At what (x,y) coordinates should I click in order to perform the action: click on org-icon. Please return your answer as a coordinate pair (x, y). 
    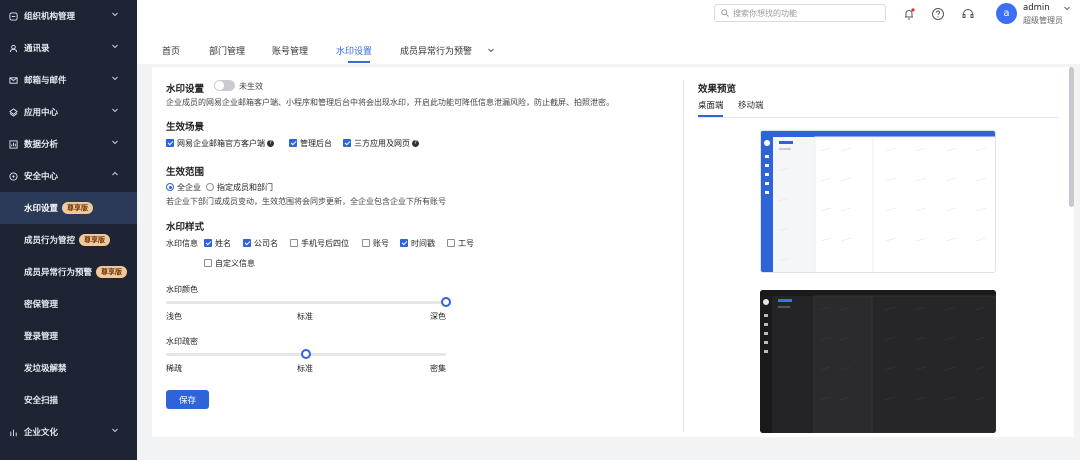
    Looking at the image, I should click on (13, 16).